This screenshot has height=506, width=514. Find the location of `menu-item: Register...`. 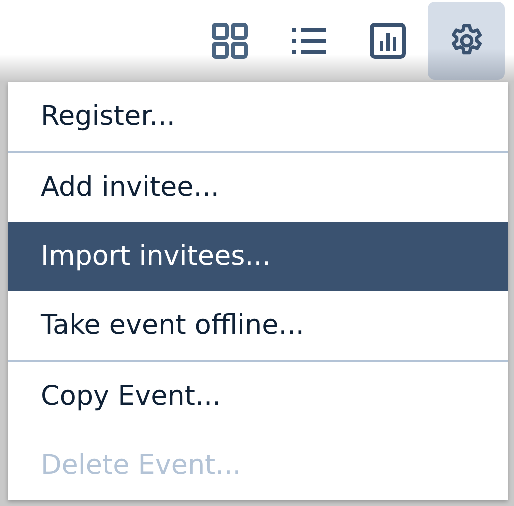

menu-item: Register... is located at coordinates (258, 117).